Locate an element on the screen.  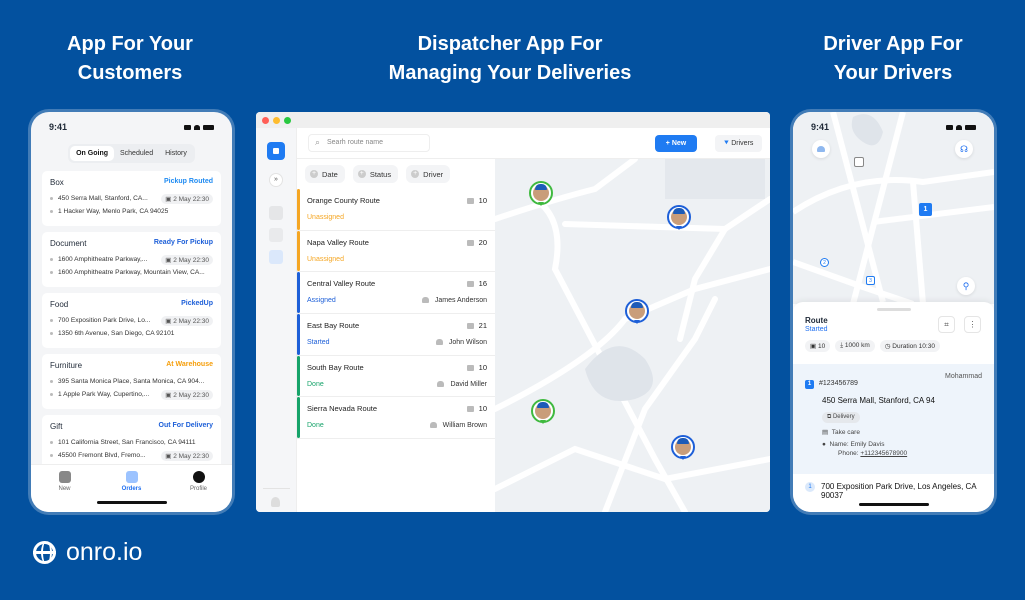
duration-chip: ◷ Duration 10:30 is located at coordinates (909, 346).